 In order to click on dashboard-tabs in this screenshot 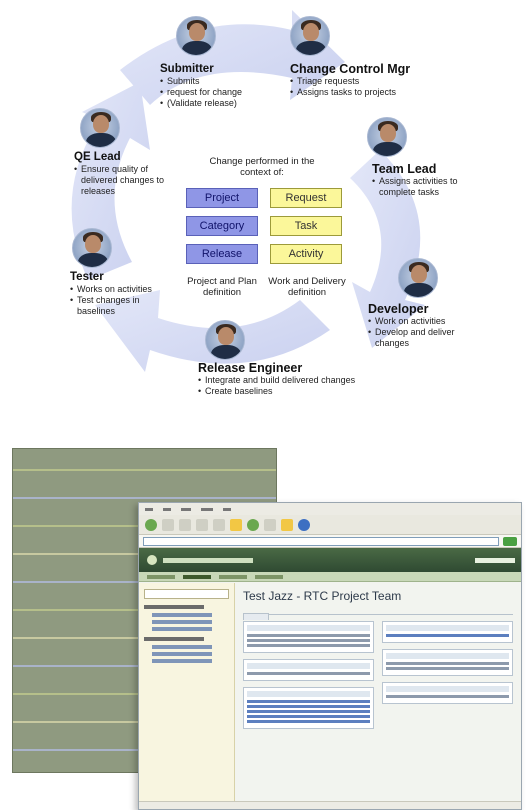, I will do `click(378, 613)`.